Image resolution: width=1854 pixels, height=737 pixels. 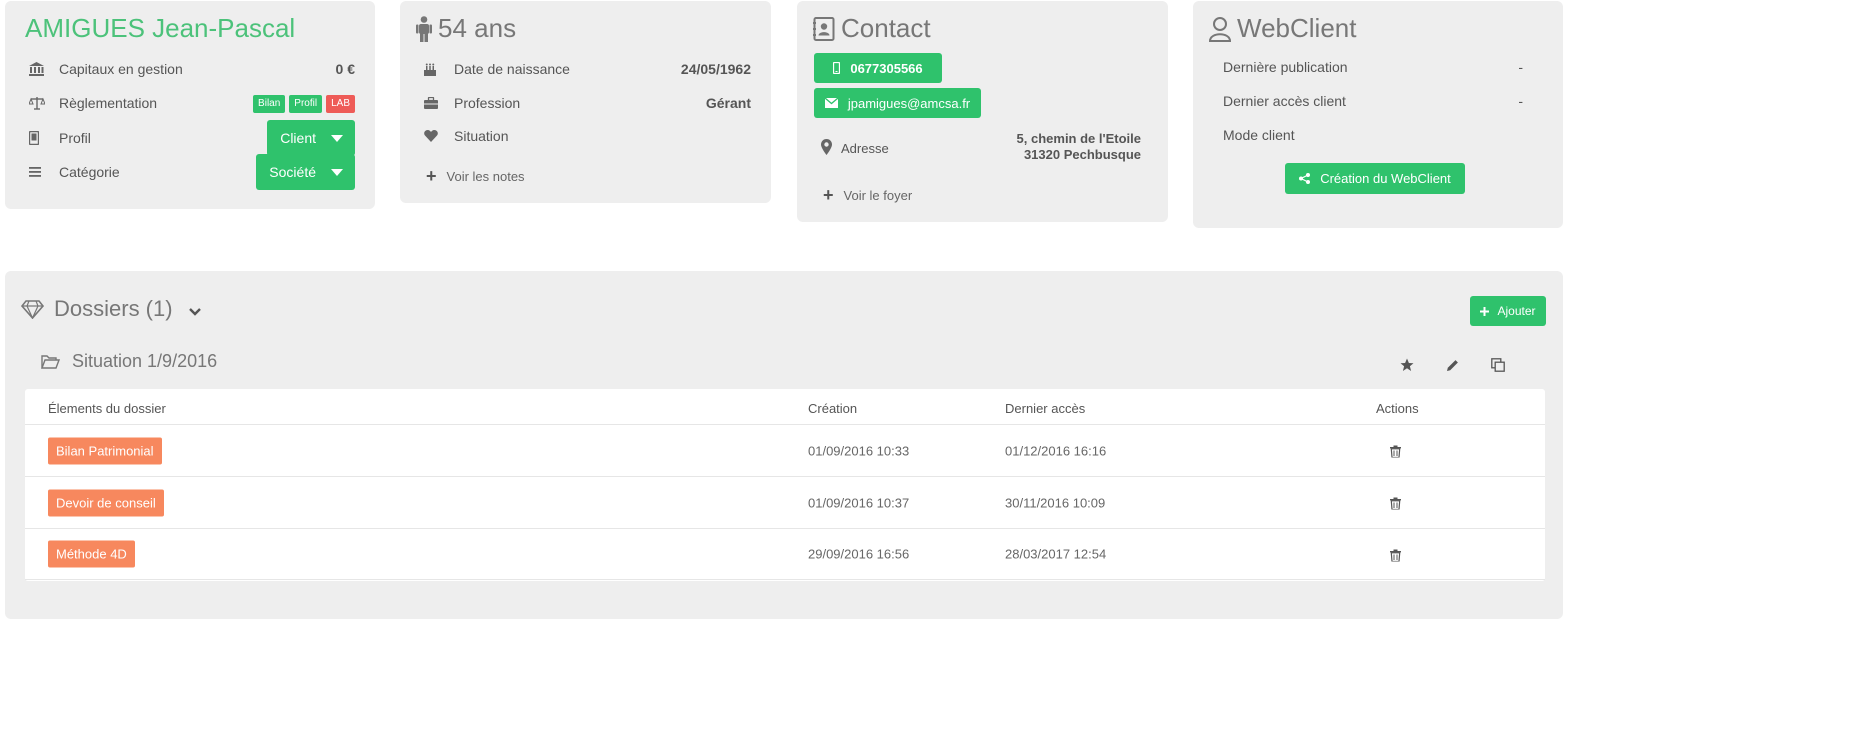 What do you see at coordinates (878, 195) in the screenshot?
I see `voir-foyer-label: Voir le foyer` at bounding box center [878, 195].